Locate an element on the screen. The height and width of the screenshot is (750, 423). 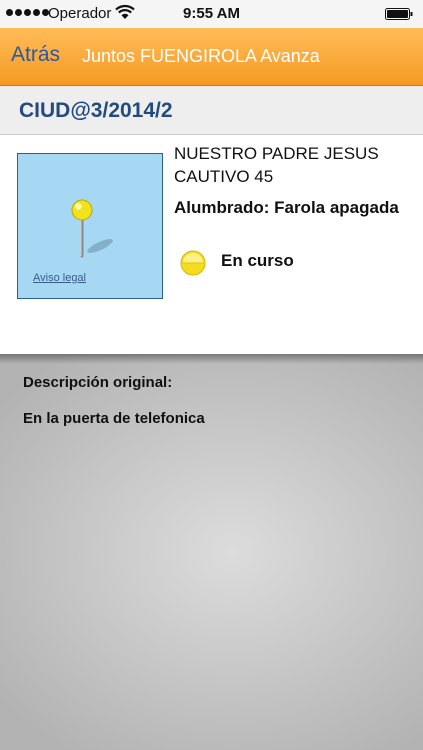
back-button: Atrás is located at coordinates (35, 55).